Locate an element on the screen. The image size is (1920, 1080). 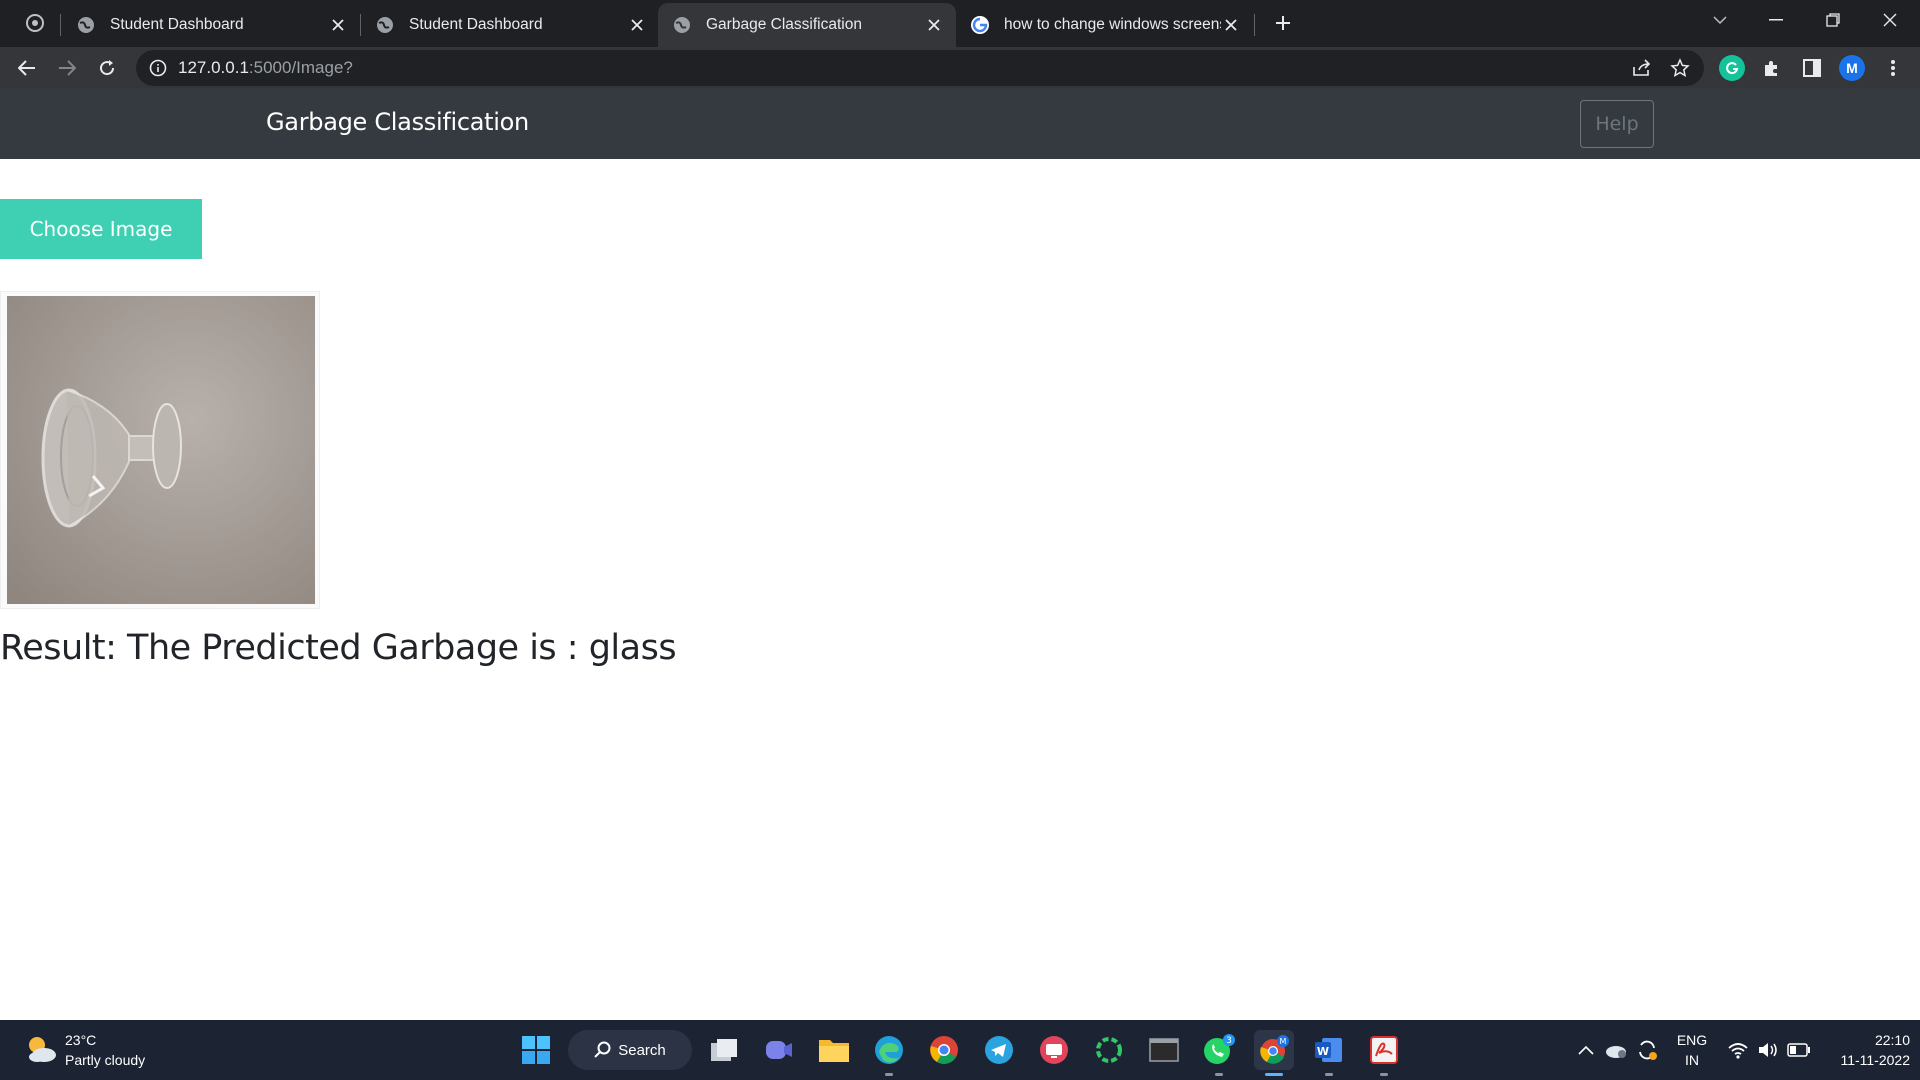
word-icon: W is located at coordinates (1329, 1050).